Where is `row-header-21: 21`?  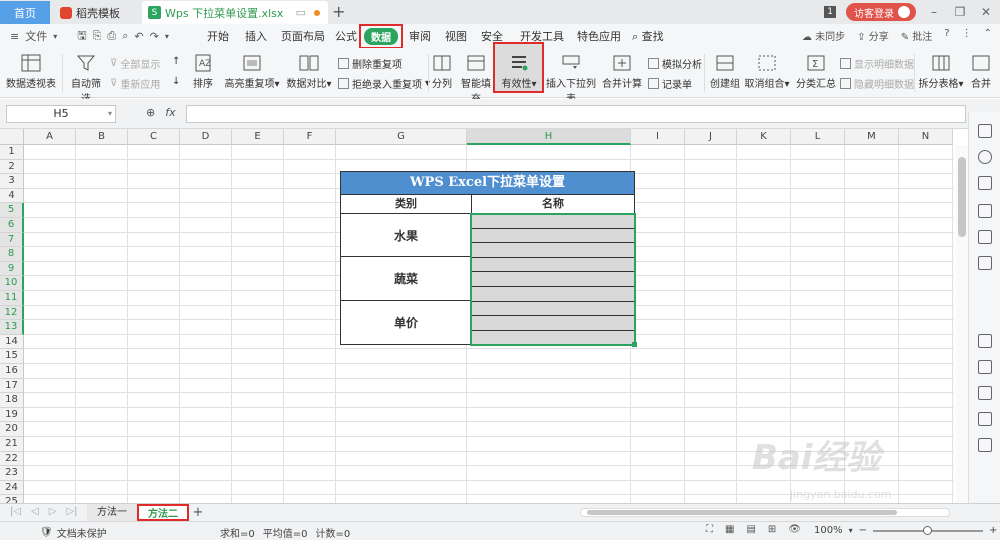 row-header-21: 21 is located at coordinates (12, 444).